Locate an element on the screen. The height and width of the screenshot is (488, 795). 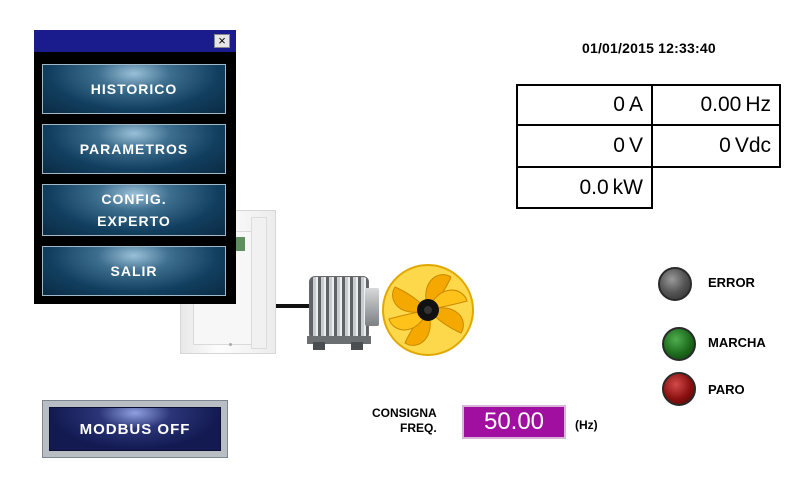
modbus-button-label: MODBUS OFF is located at coordinates (135, 429).